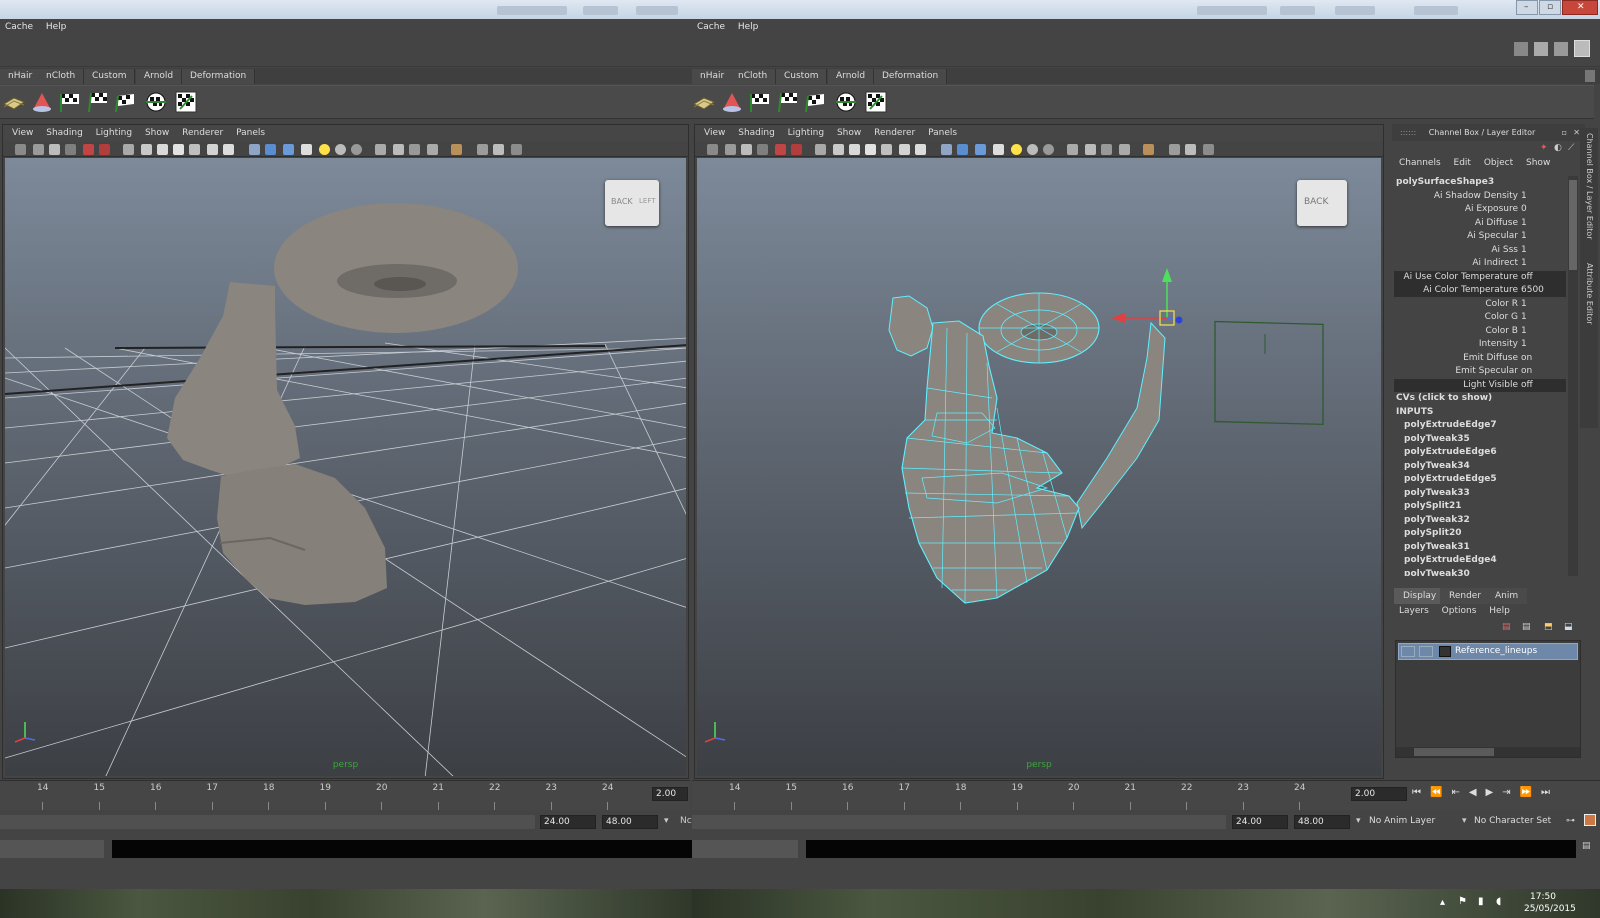 This screenshot has width=1600, height=918. I want to click on cube-icon, so click(1174, 149).